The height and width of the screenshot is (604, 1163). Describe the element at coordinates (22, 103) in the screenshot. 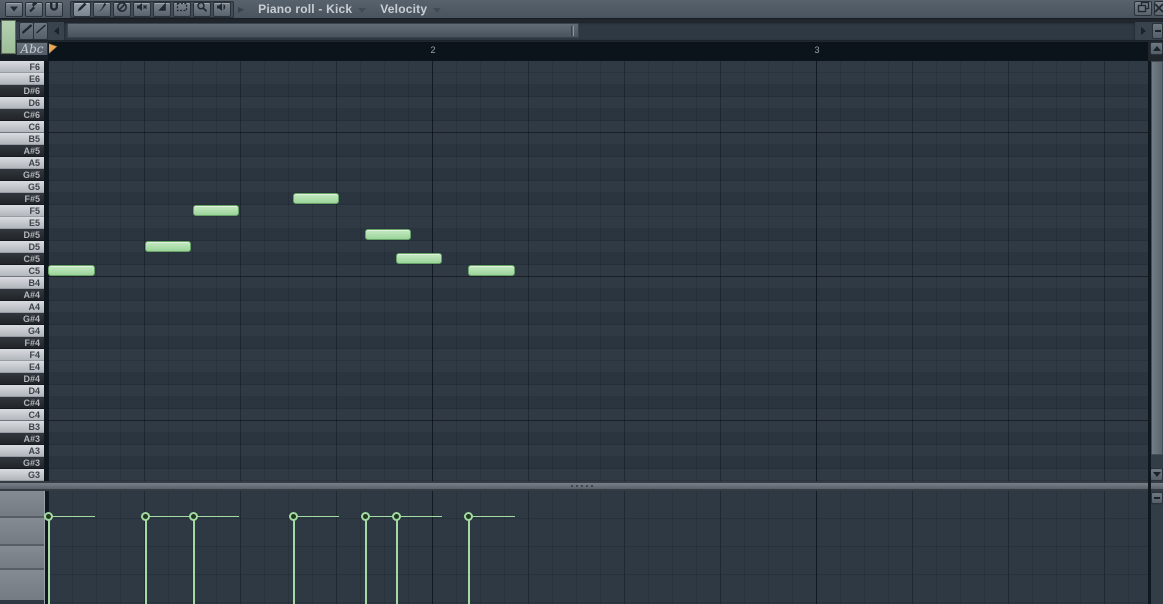

I see `piano-key-D6: D6` at that location.